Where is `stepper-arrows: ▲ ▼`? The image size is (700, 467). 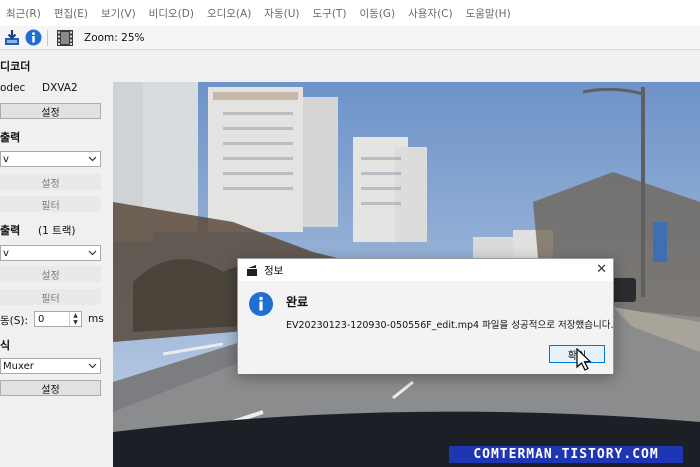 stepper-arrows: ▲ ▼ is located at coordinates (75, 319).